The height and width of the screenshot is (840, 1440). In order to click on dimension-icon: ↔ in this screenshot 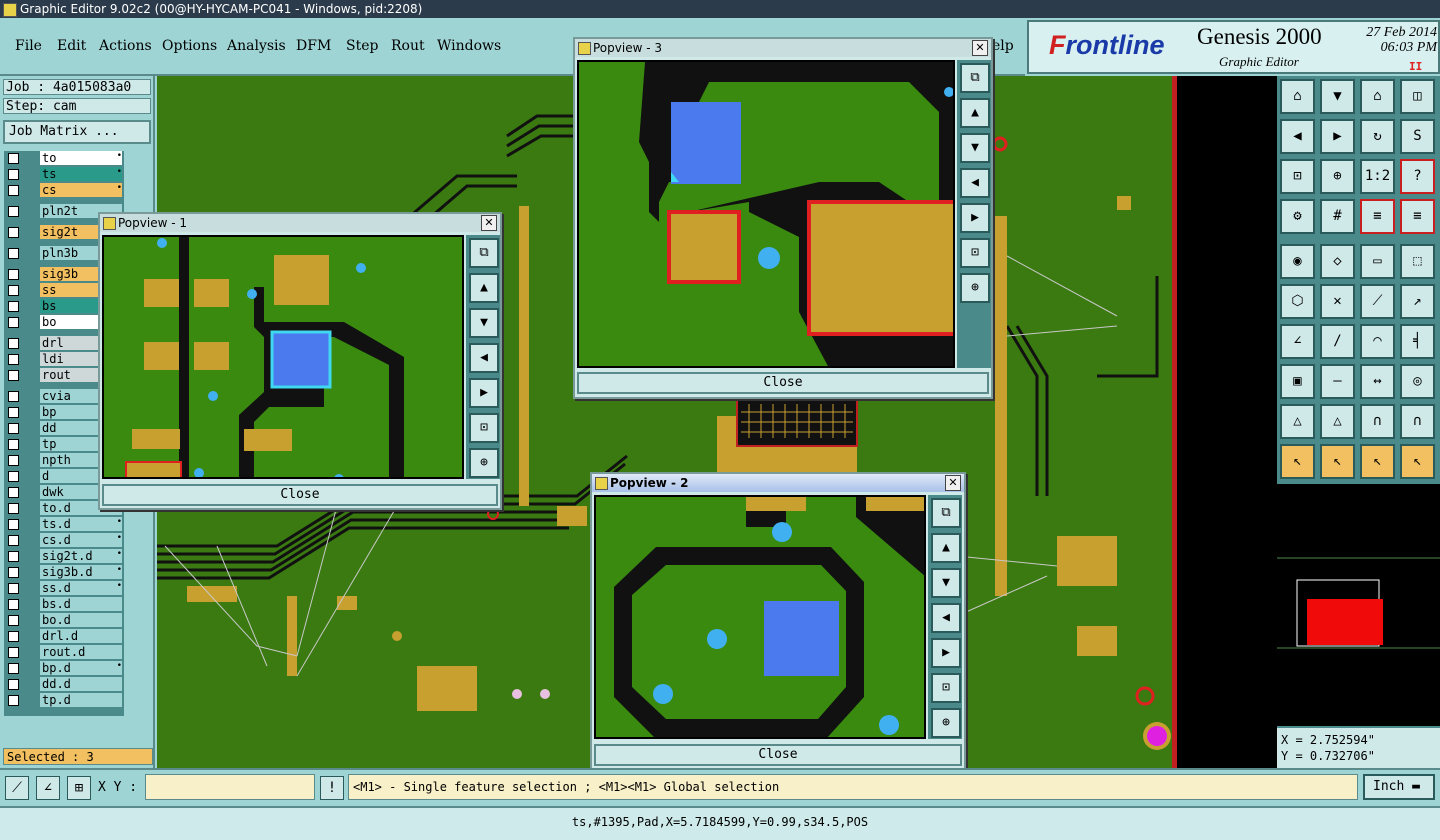, I will do `click(1377, 381)`.